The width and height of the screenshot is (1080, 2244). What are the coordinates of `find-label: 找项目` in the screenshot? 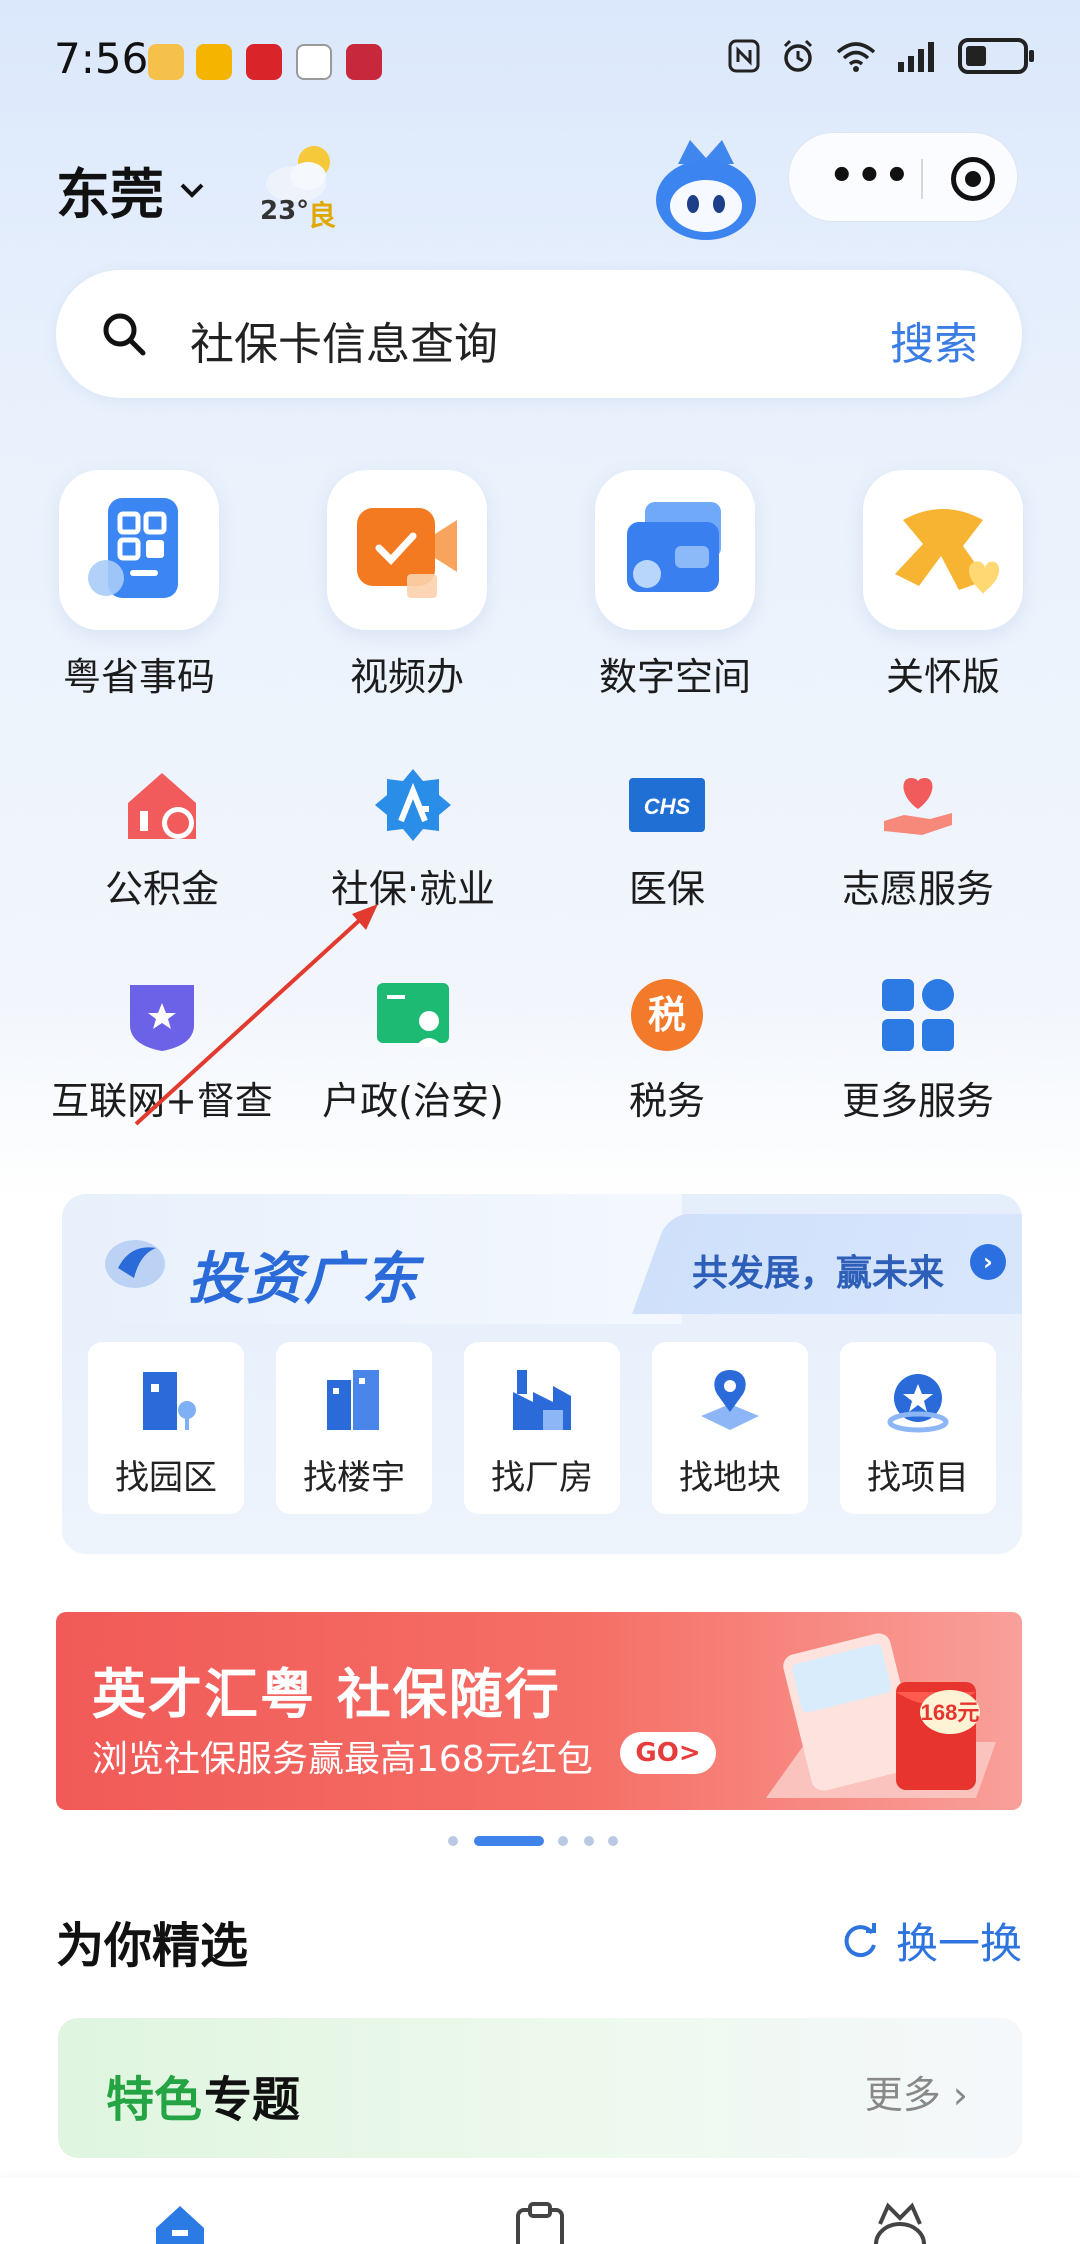 It's located at (918, 1478).